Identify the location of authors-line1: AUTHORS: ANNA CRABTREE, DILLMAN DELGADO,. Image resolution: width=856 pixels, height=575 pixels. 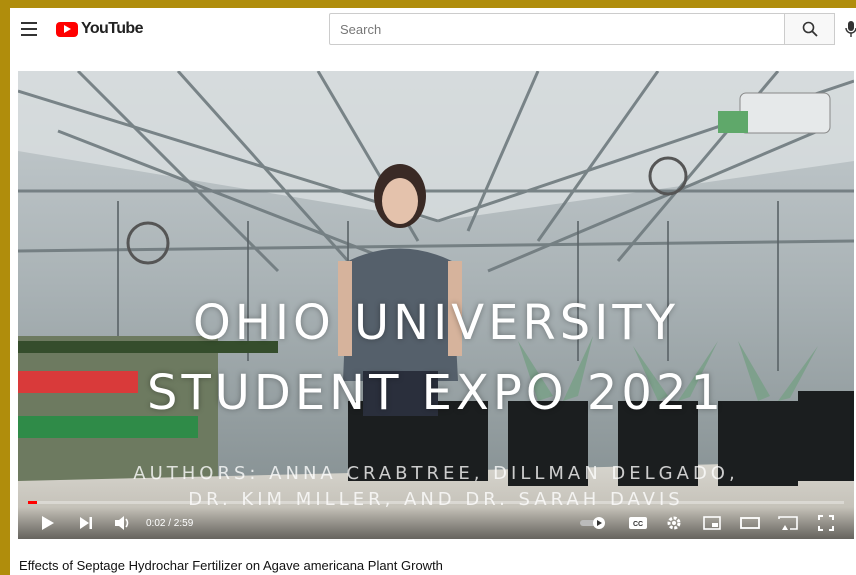
(436, 473).